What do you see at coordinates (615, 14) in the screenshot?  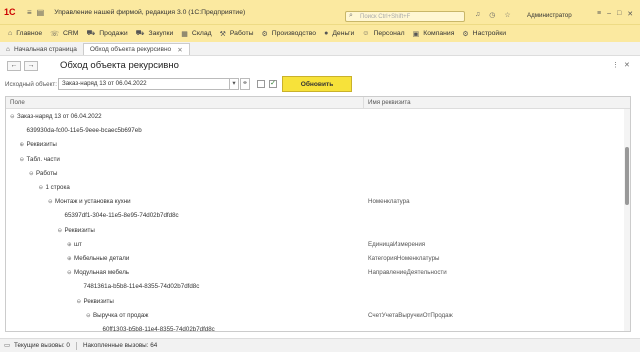 I see `window-controls: ≡ – □ ✕` at bounding box center [615, 14].